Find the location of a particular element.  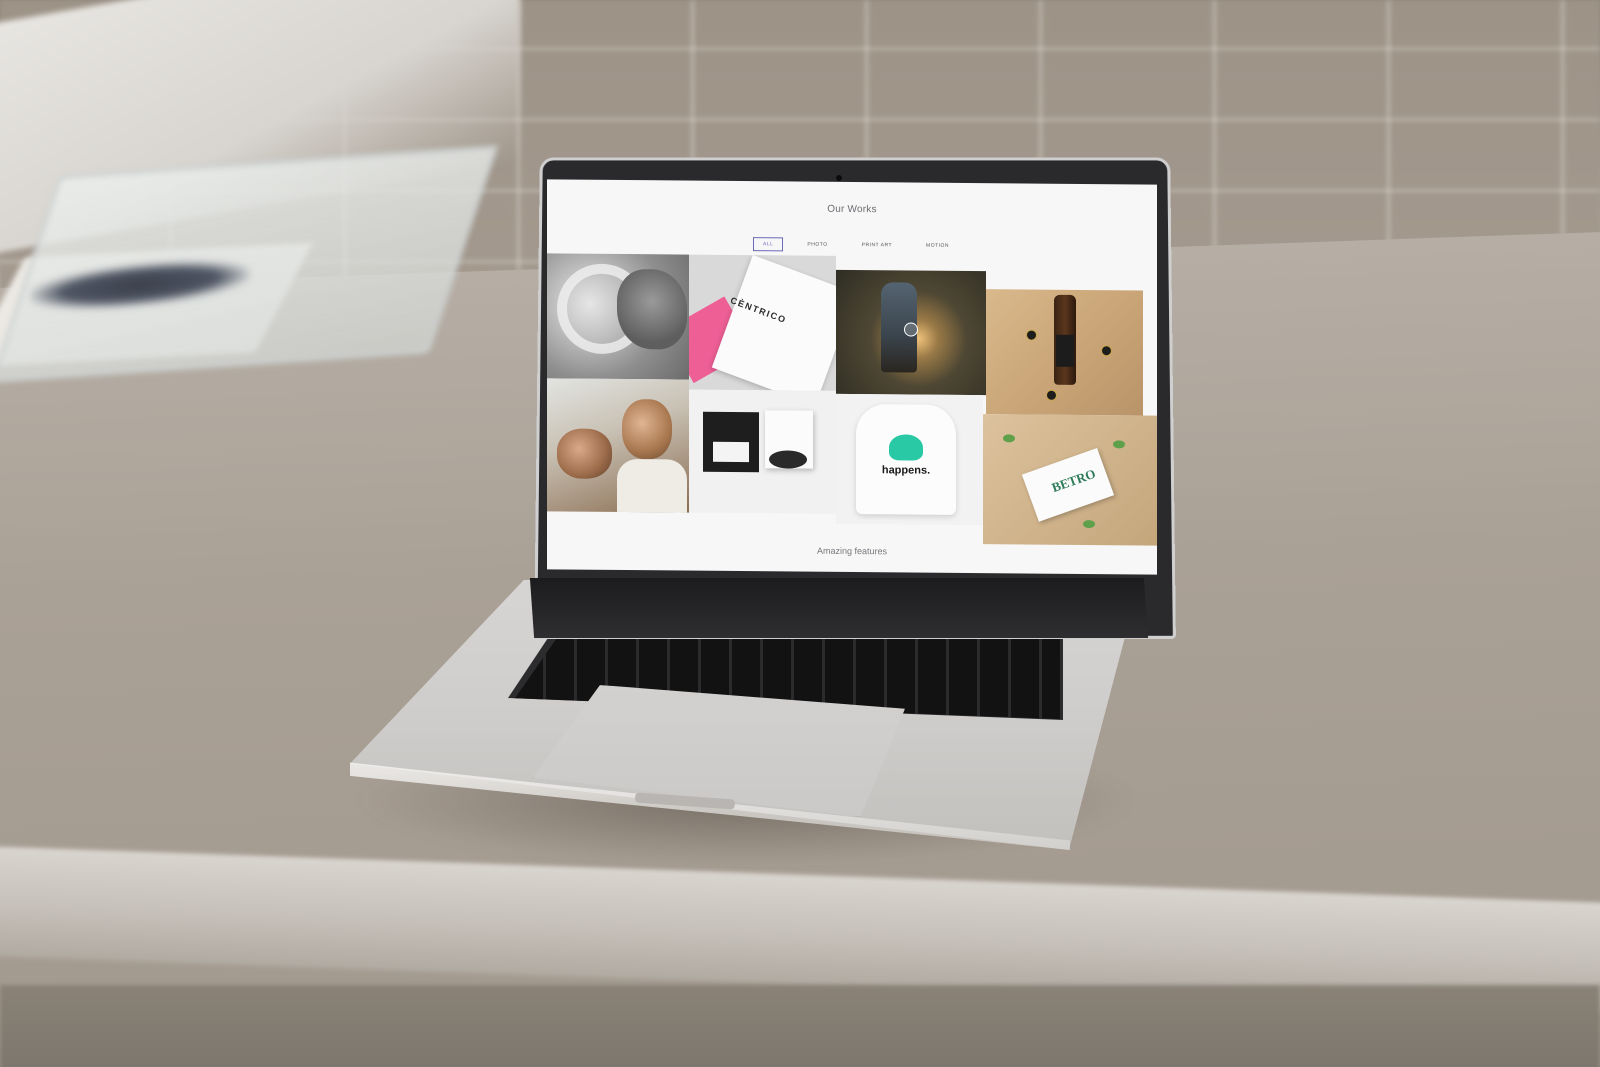

section-title: Our Works is located at coordinates (852, 209).